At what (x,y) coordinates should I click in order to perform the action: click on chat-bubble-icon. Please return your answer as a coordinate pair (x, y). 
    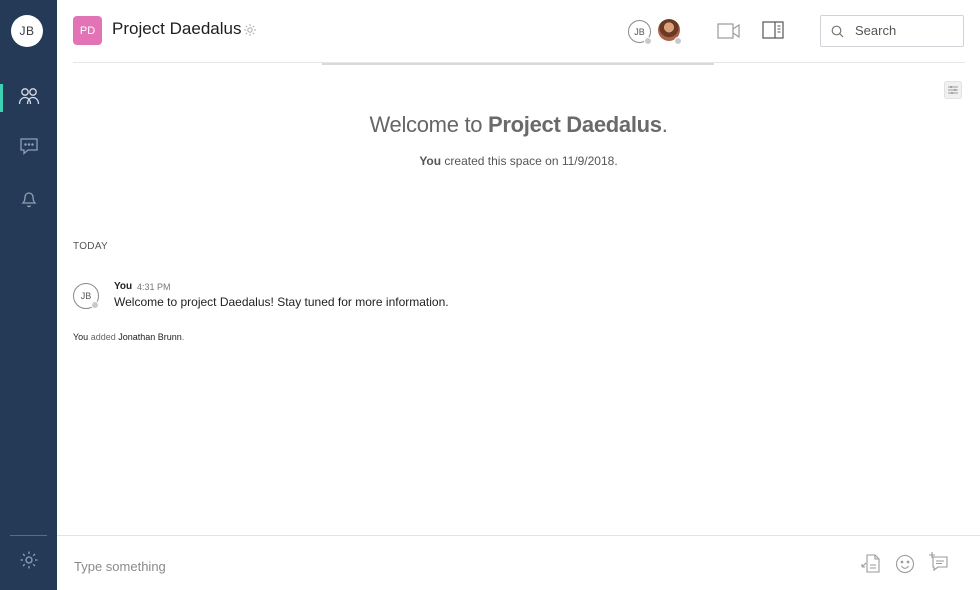
    Looking at the image, I should click on (29, 148).